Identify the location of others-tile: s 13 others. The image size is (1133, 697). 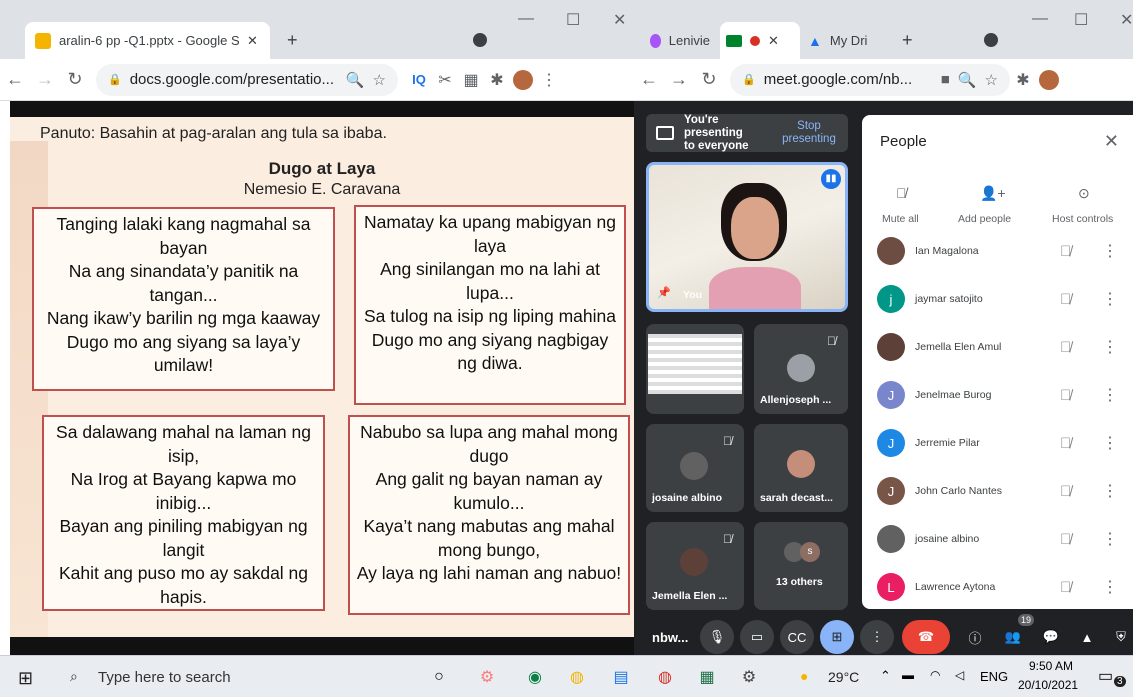
(801, 566).